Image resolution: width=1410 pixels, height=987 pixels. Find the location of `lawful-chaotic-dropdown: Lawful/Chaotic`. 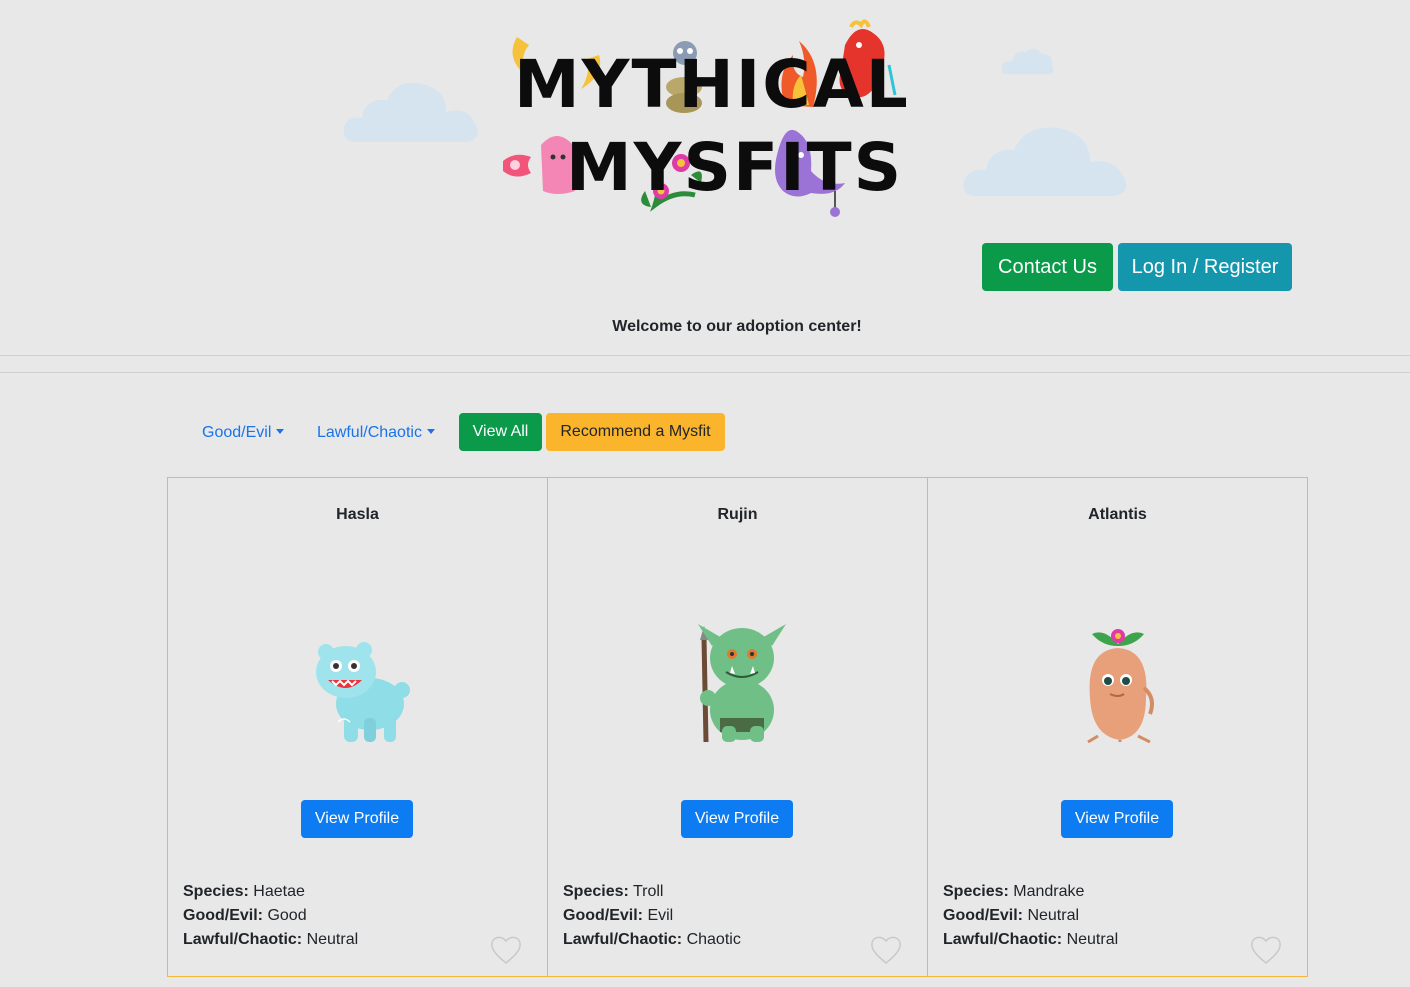

lawful-chaotic-dropdown: Lawful/Chaotic is located at coordinates (376, 432).